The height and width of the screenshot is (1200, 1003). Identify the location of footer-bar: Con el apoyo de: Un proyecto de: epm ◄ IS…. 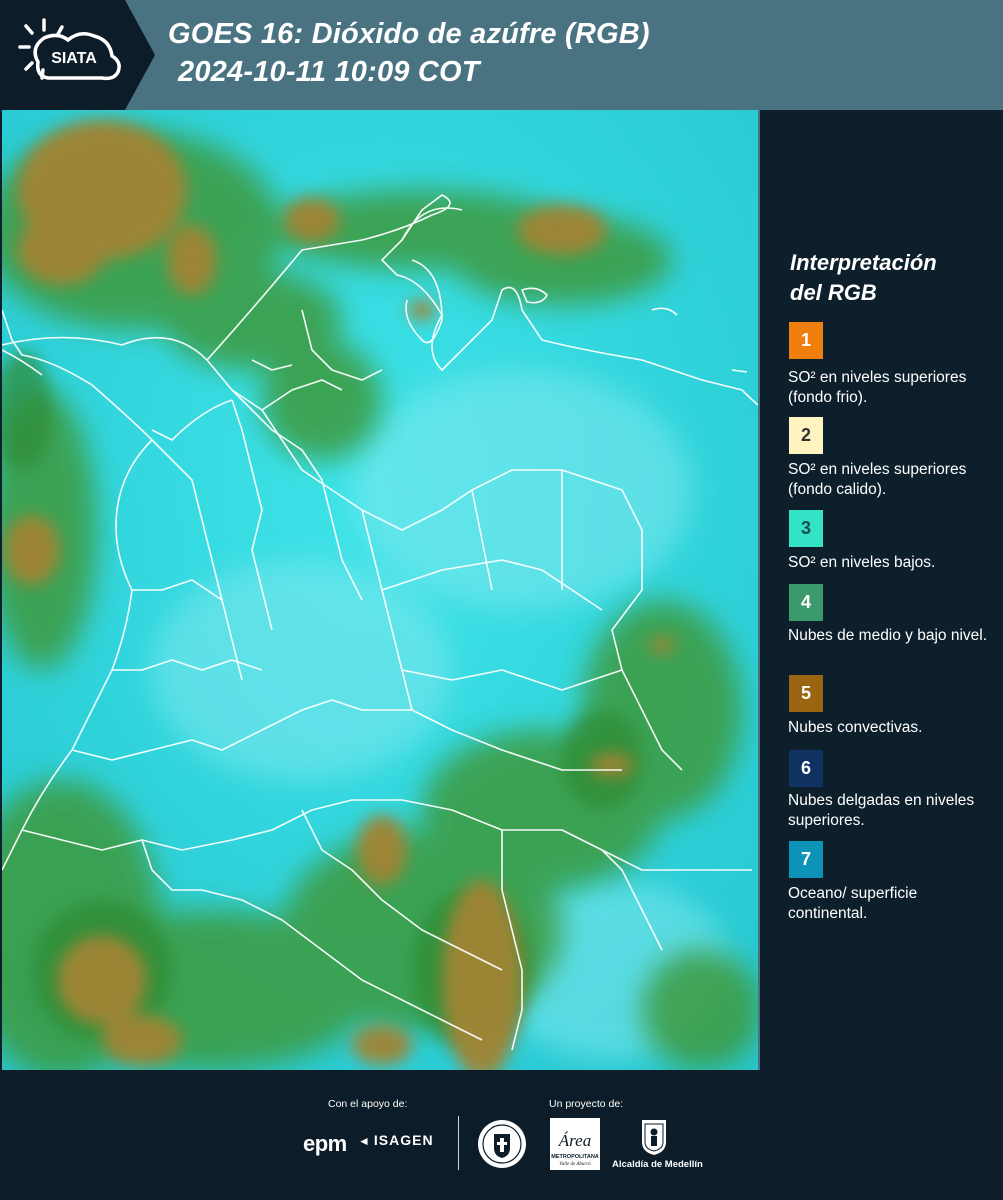
(501, 1135).